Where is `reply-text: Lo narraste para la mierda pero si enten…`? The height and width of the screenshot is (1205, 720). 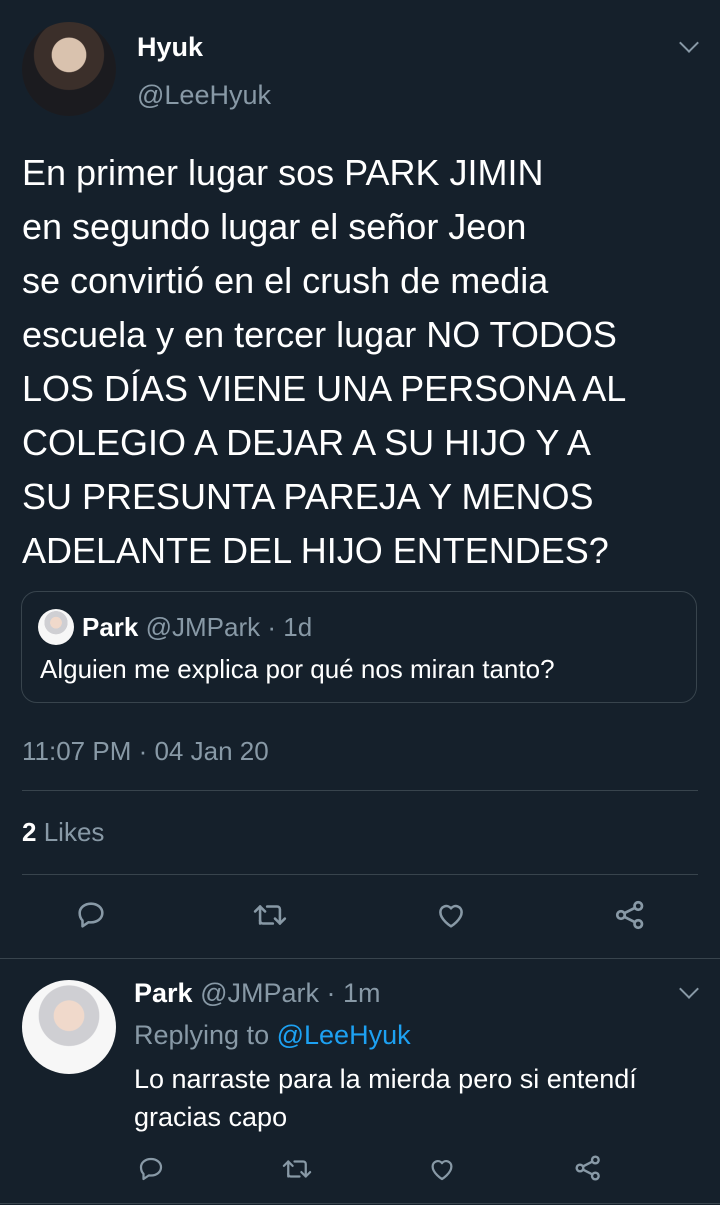 reply-text: Lo narraste para la mierda pero si enten… is located at coordinates (385, 1098).